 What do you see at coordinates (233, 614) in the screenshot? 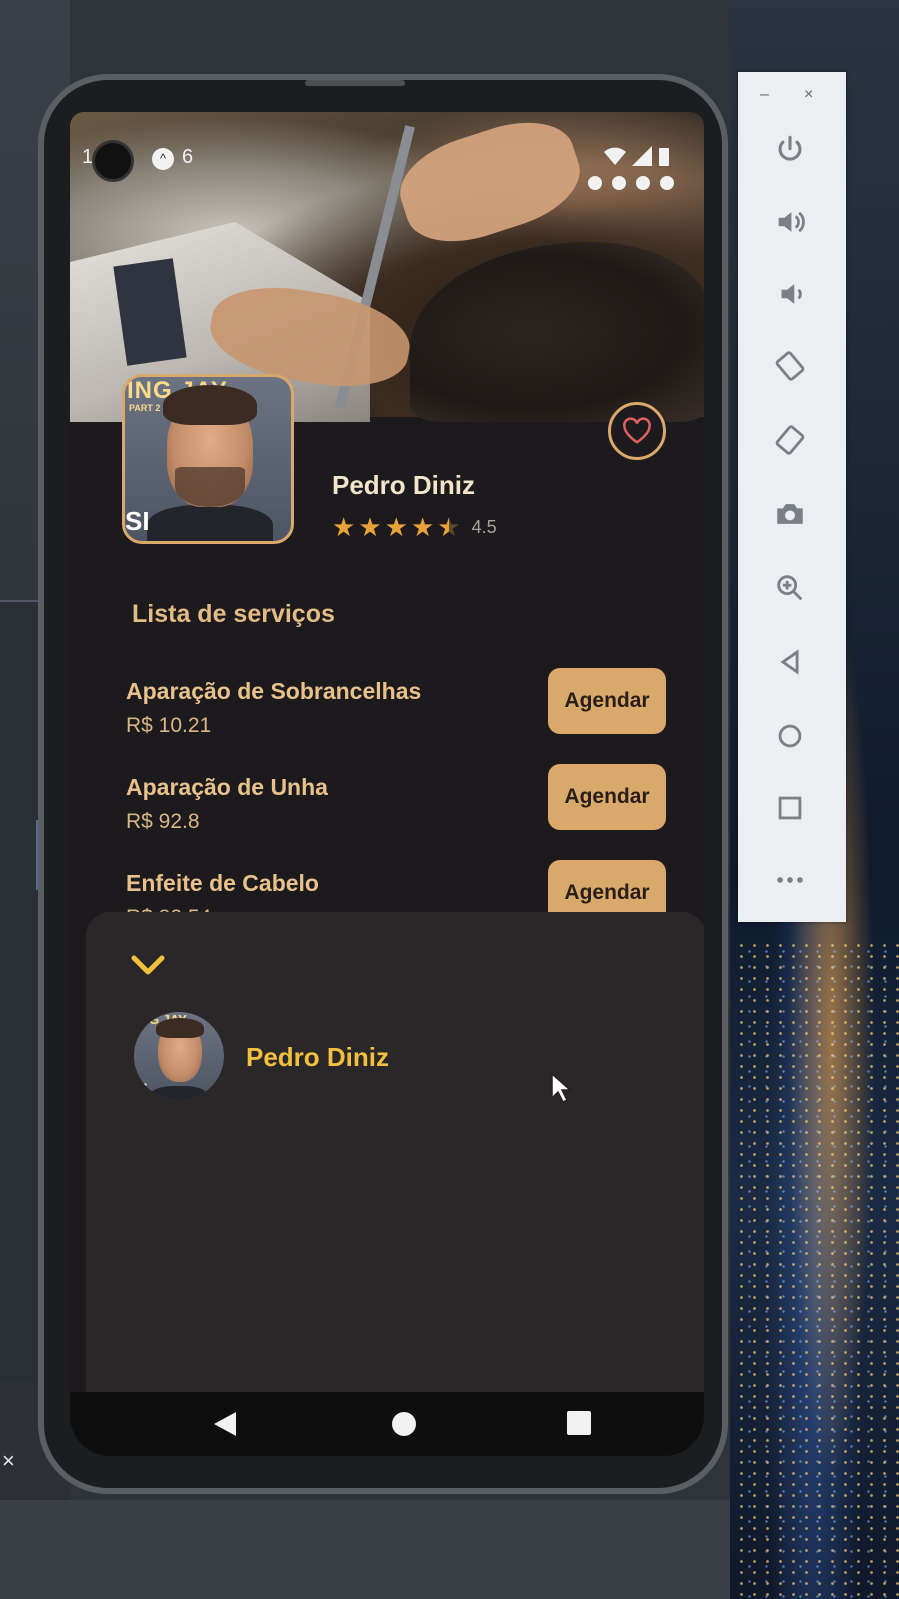
I see `services-title: Lista de serviços` at bounding box center [233, 614].